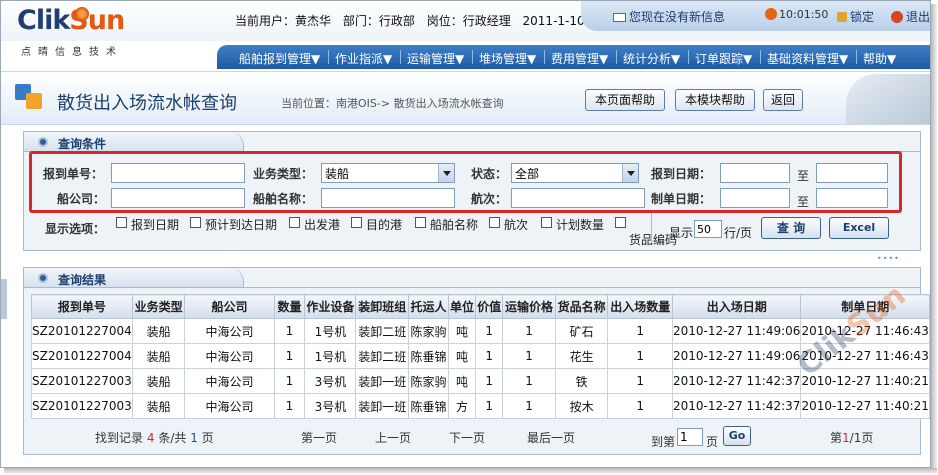  Describe the element at coordinates (855, 16) in the screenshot. I see `lock-button: 锁定` at that location.